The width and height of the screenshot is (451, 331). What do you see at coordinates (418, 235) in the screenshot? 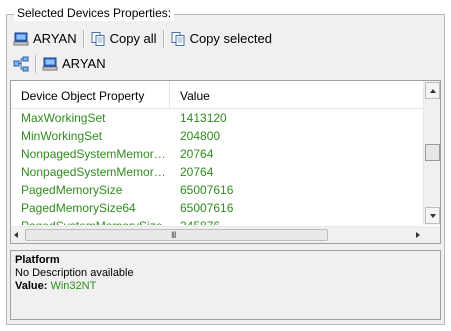
I see `scroll-right-icon` at bounding box center [418, 235].